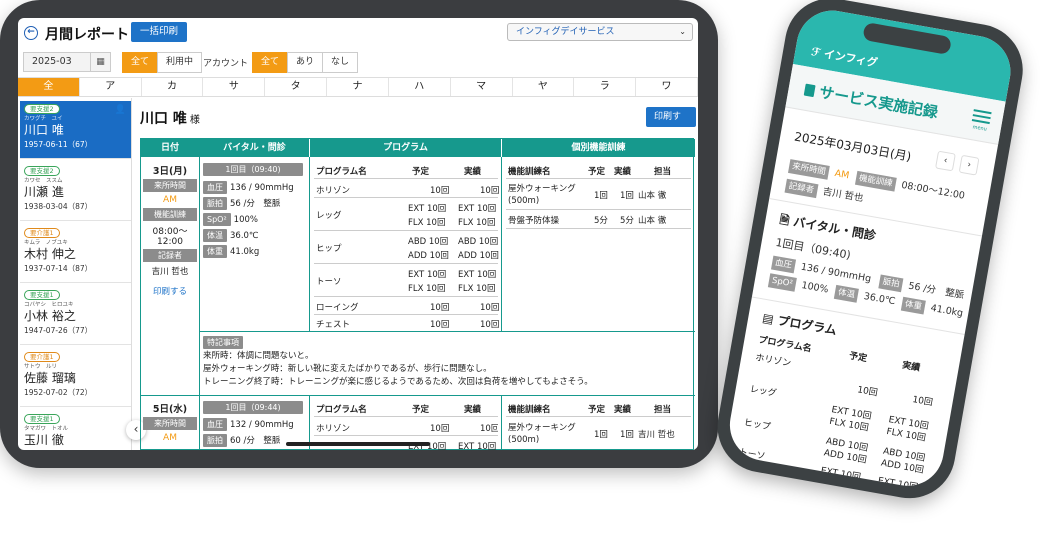  I want to click on training-row: 骨盤予防体操 5分 5分 山本 徹, so click(598, 220).